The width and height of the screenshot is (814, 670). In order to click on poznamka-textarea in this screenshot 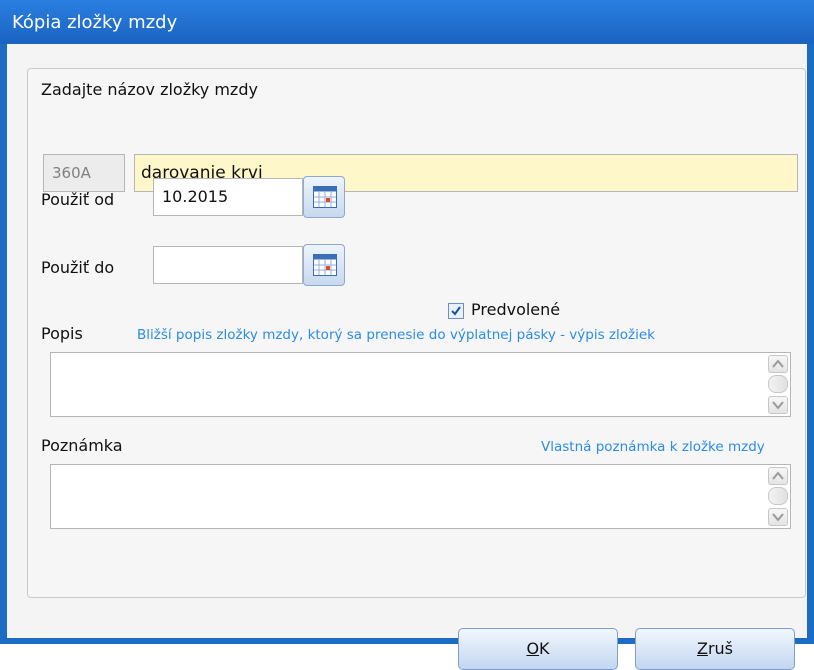, I will do `click(420, 496)`.